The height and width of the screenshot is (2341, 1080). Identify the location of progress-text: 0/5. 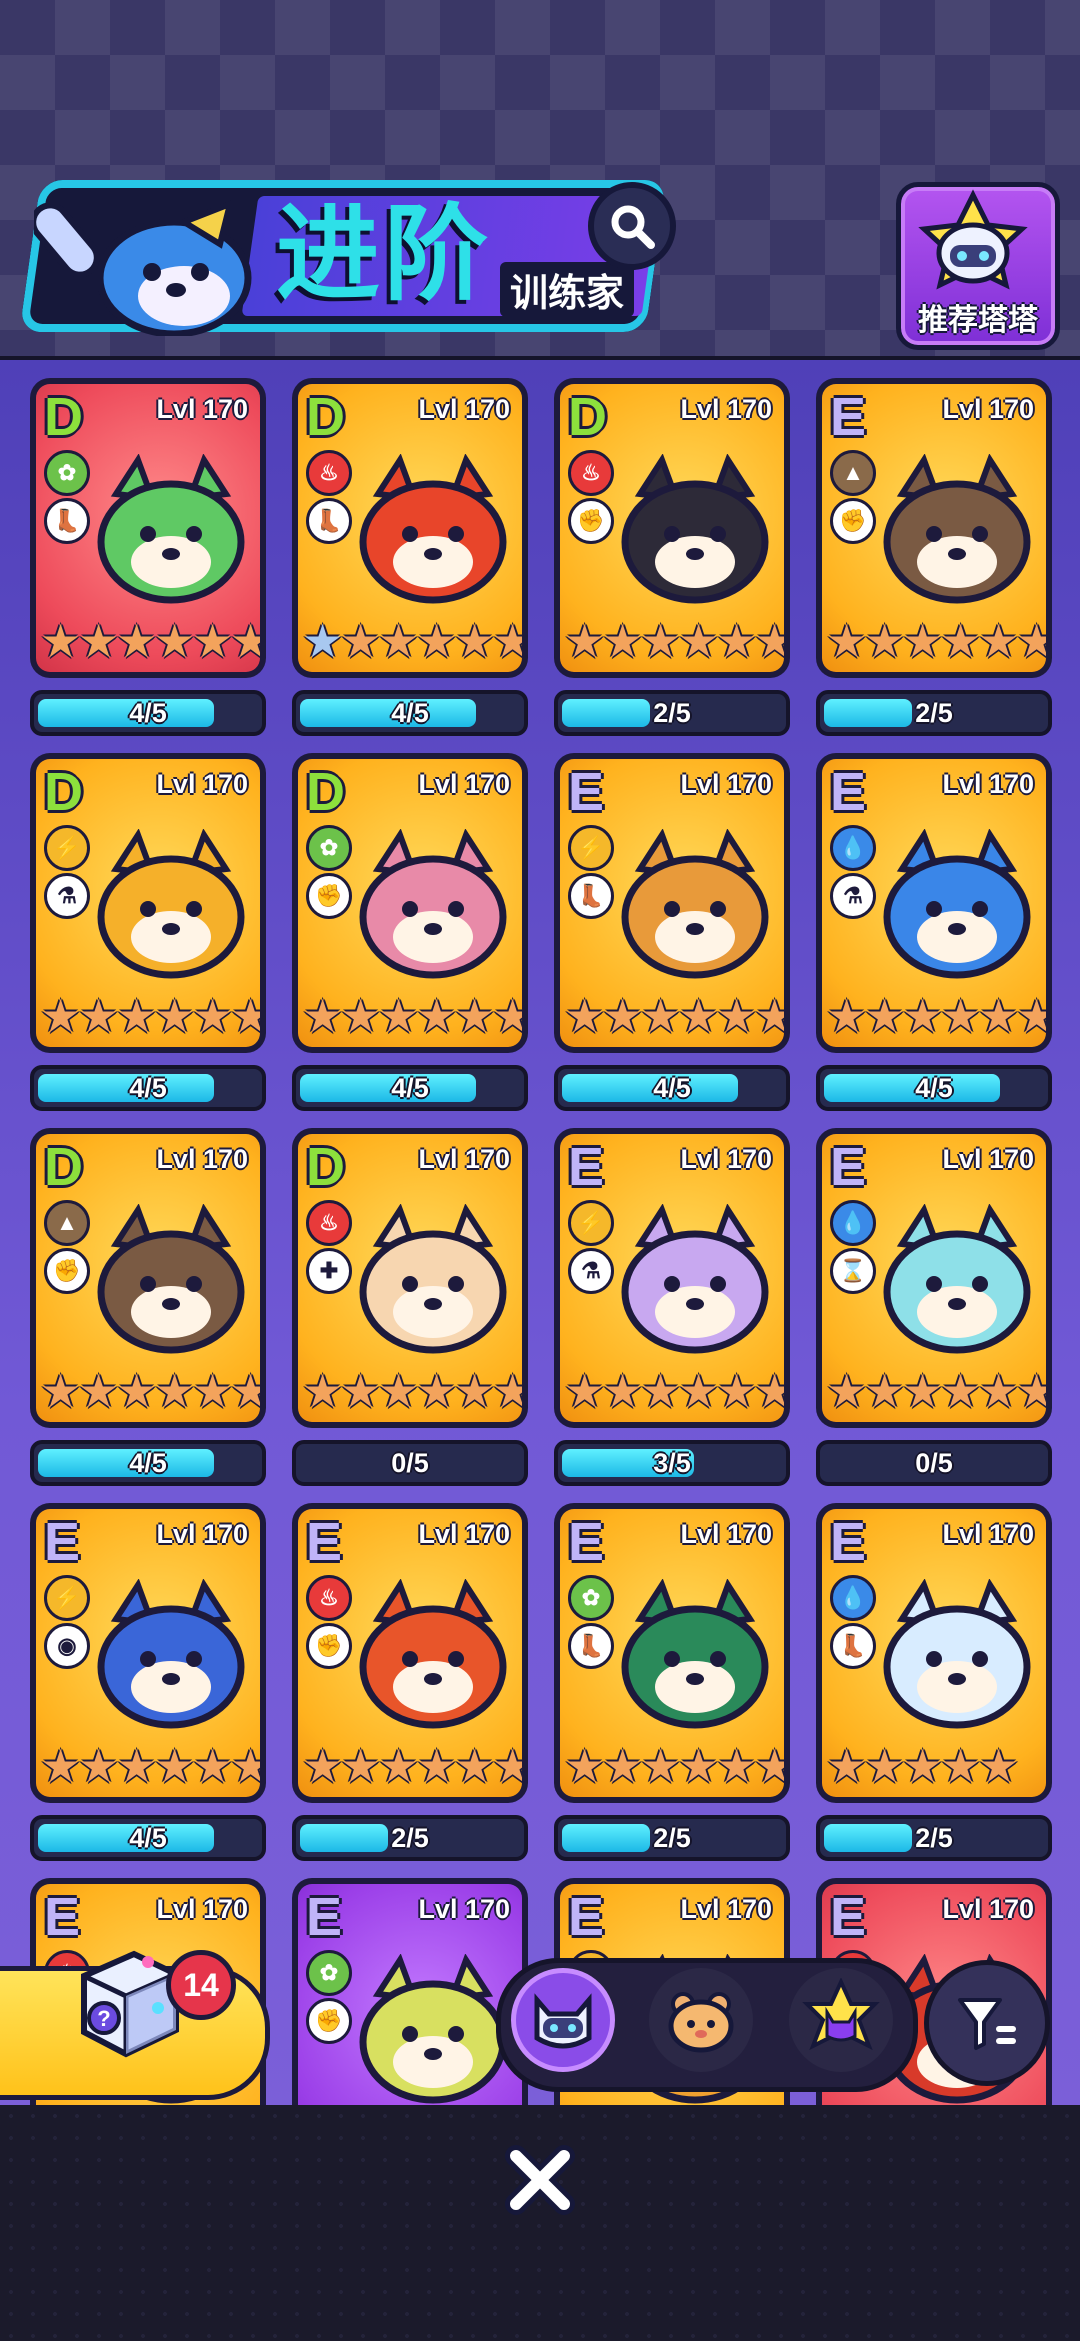
(410, 1463).